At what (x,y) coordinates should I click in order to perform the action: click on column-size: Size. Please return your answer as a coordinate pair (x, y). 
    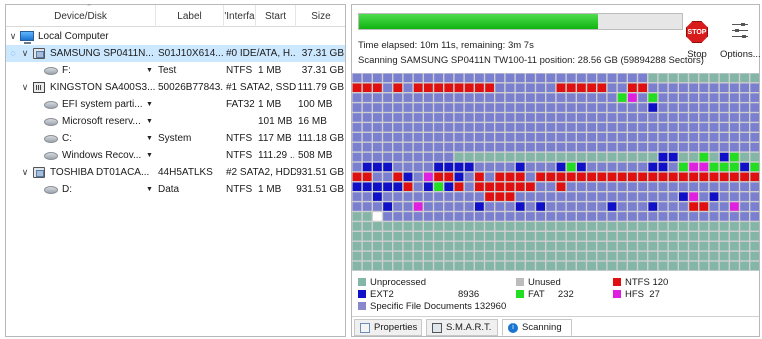
    Looking at the image, I should click on (321, 16).